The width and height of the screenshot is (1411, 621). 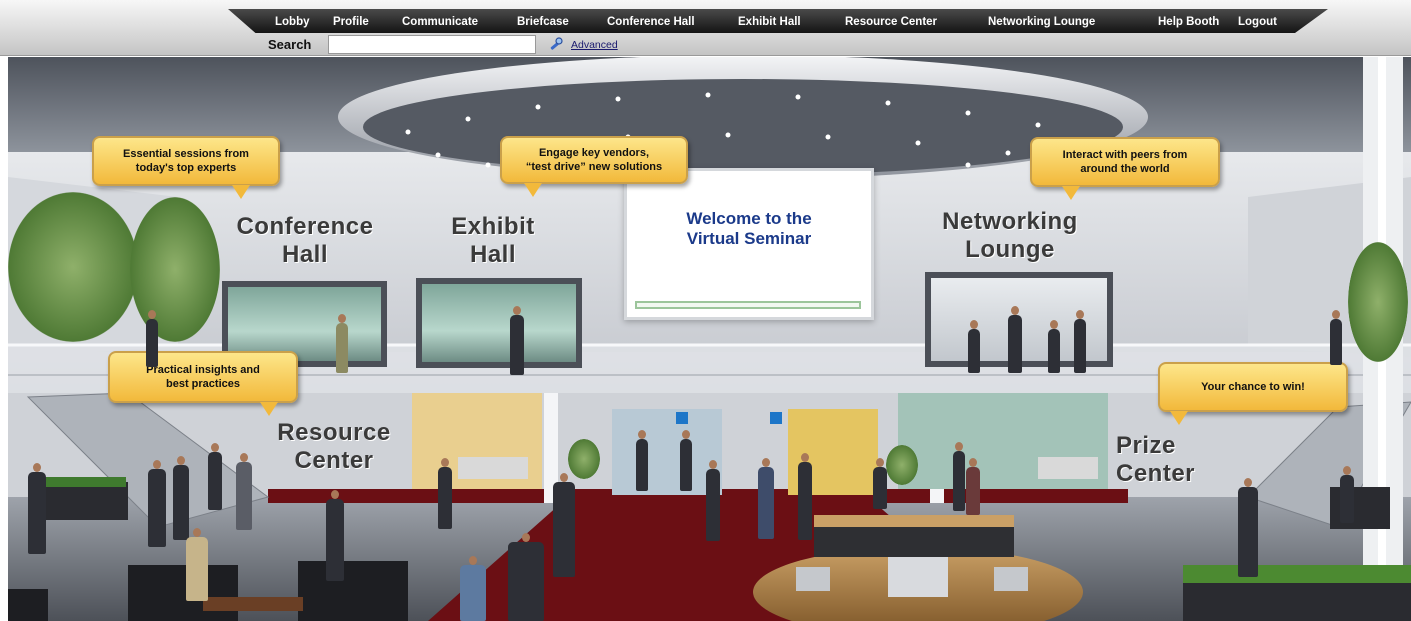 I want to click on conference-callout-line-1: Essential sessions from, so click(x=186, y=154).